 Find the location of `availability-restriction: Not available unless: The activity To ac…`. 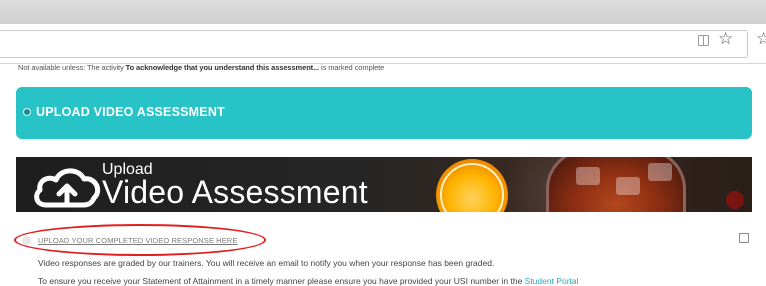

availability-restriction: Not available unless: The activity To ac… is located at coordinates (201, 67).